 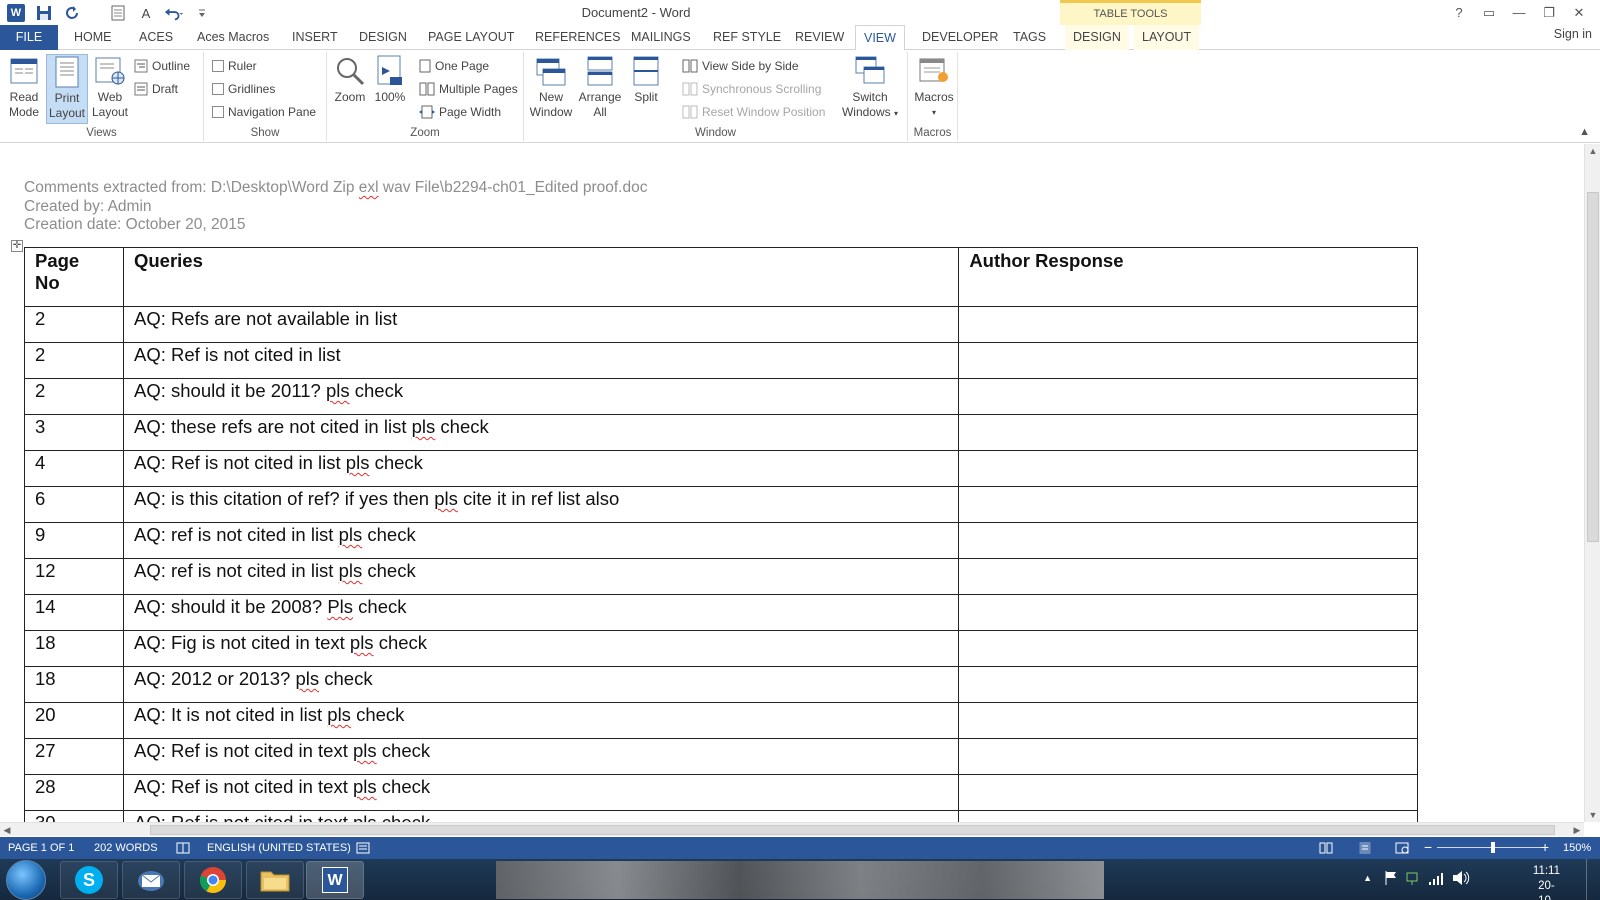 I want to click on page-no-cell: 9, so click(x=74, y=540).